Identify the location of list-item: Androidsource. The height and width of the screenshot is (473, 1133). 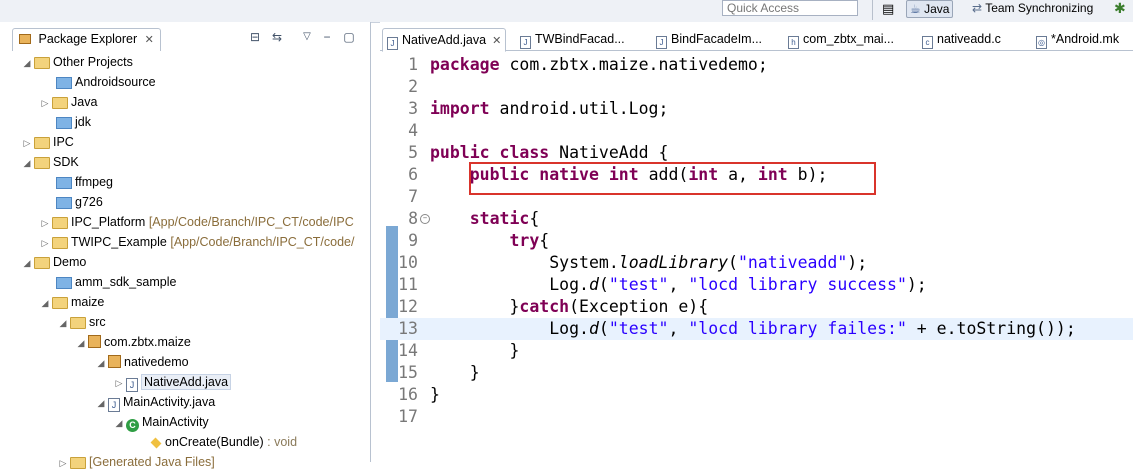
(100, 82).